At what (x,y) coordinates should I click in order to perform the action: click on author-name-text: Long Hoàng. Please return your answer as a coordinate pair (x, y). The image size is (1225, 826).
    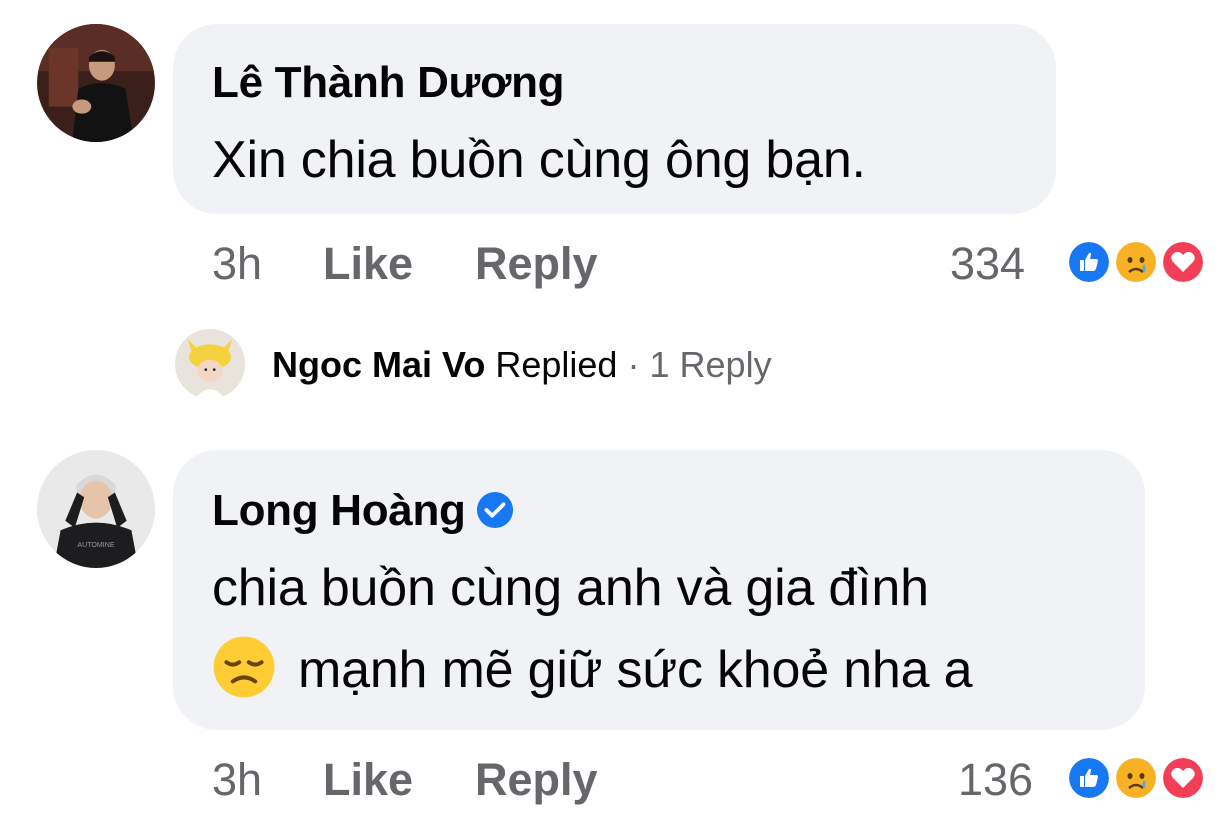
    Looking at the image, I should click on (339, 510).